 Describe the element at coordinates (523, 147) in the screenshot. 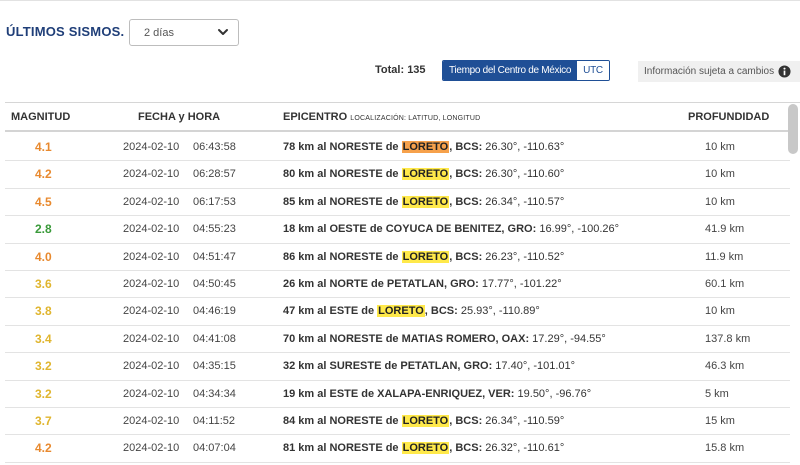

I see `epicenter-coords: 26.30°, -110.63°` at that location.